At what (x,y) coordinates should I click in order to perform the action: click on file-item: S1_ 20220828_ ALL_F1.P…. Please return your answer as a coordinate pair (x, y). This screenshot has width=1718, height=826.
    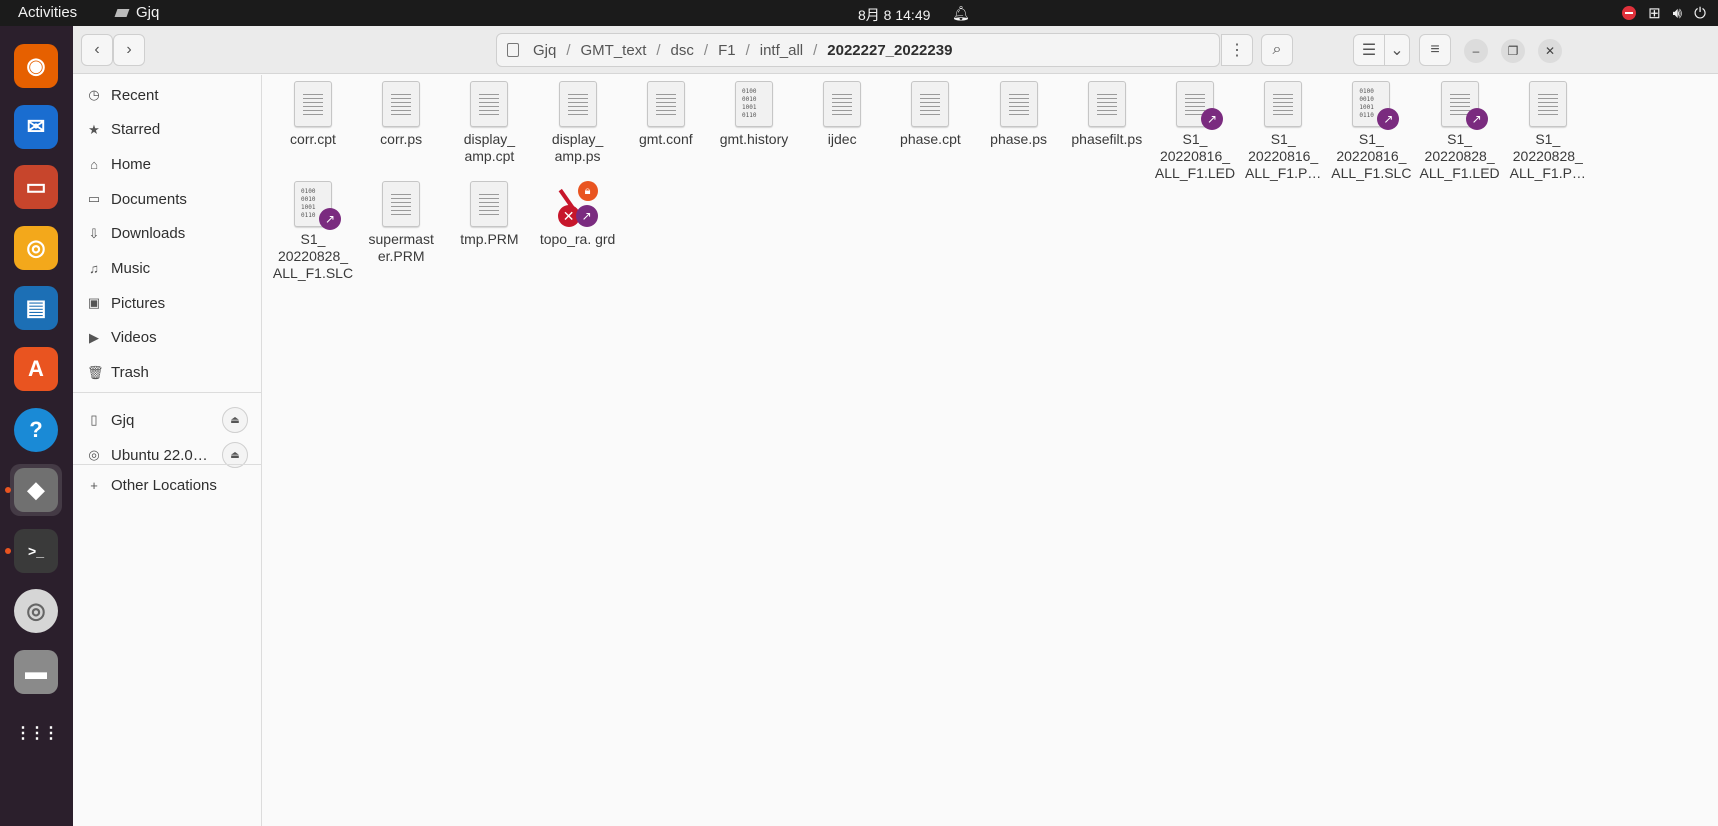
    Looking at the image, I should click on (1548, 131).